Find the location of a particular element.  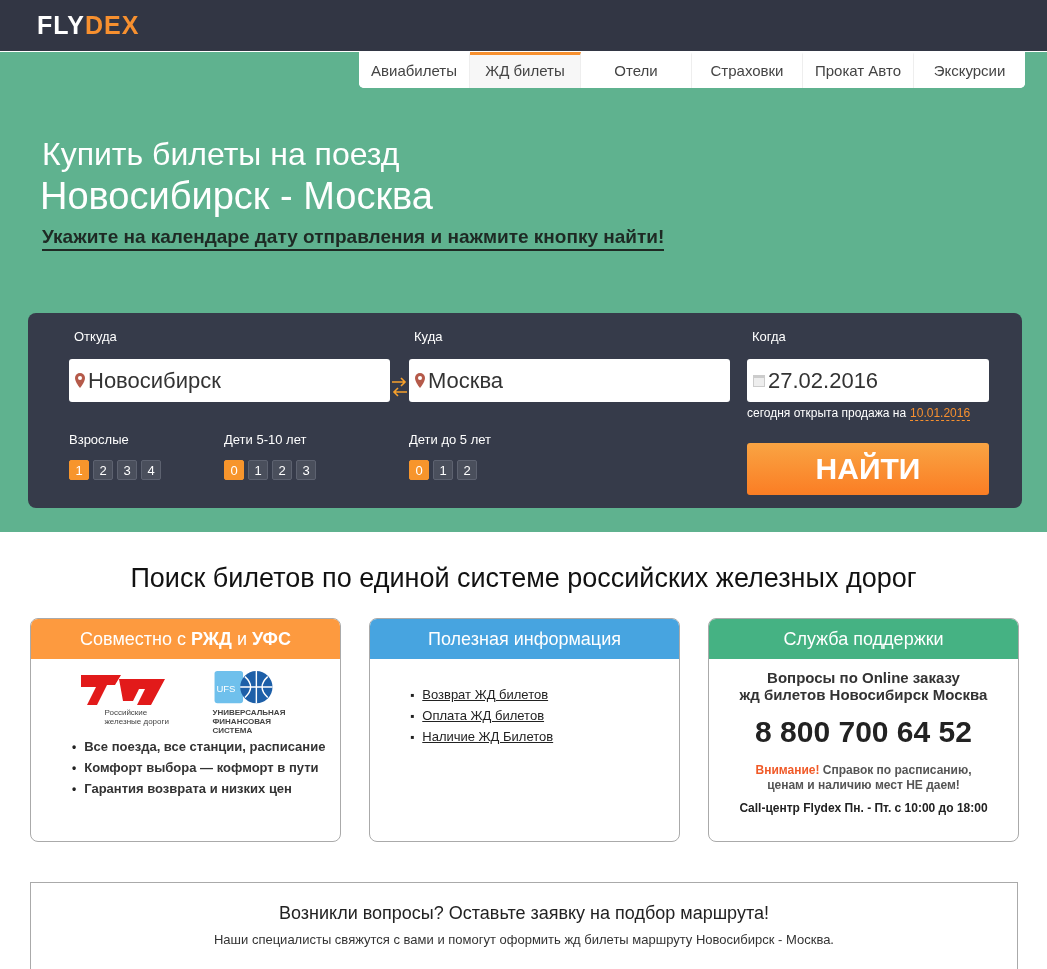

ufs-logo: UFS УНИВЕРСАЛЬНАЯ ФИНАНСОВАЯ СИСТЕМА is located at coordinates (252, 702).